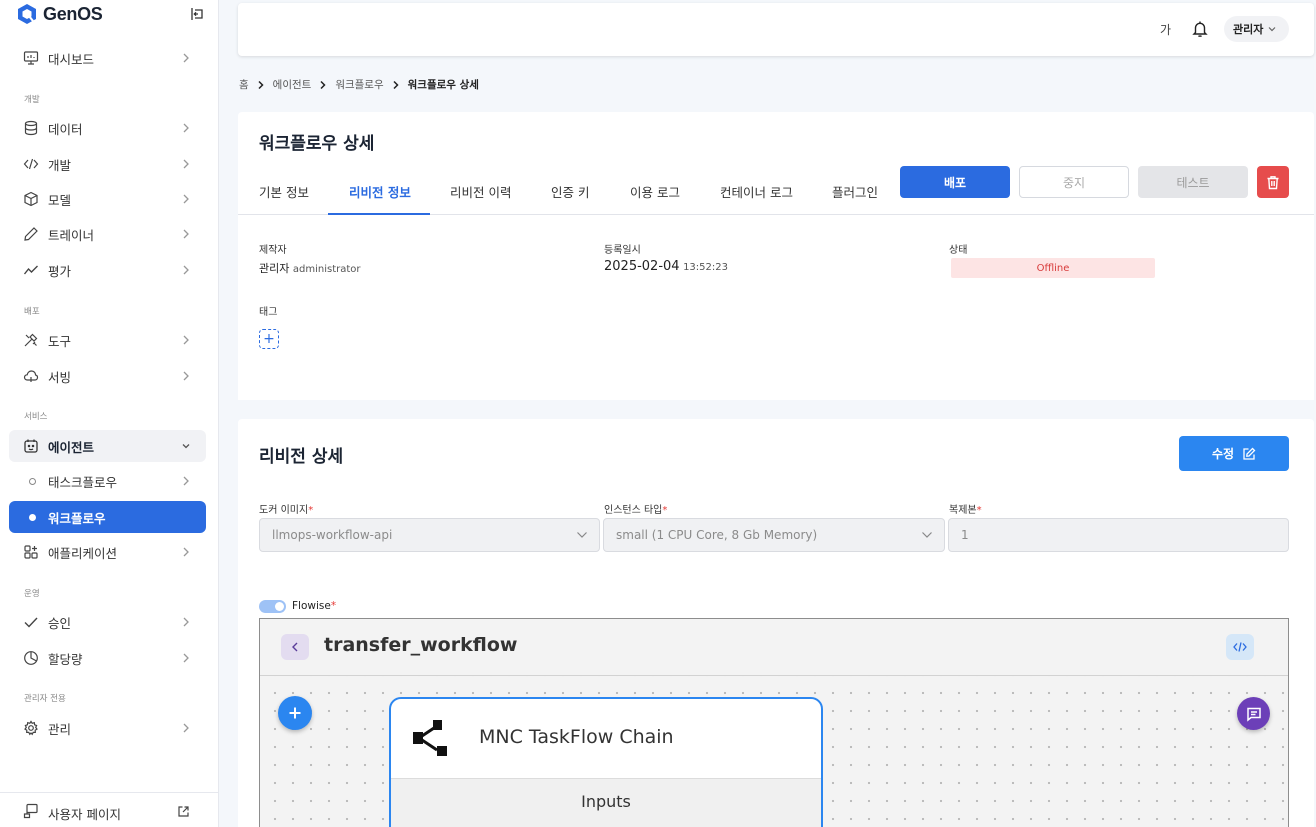  Describe the element at coordinates (197, 14) in the screenshot. I see `sidebar-collapse-icon` at that location.